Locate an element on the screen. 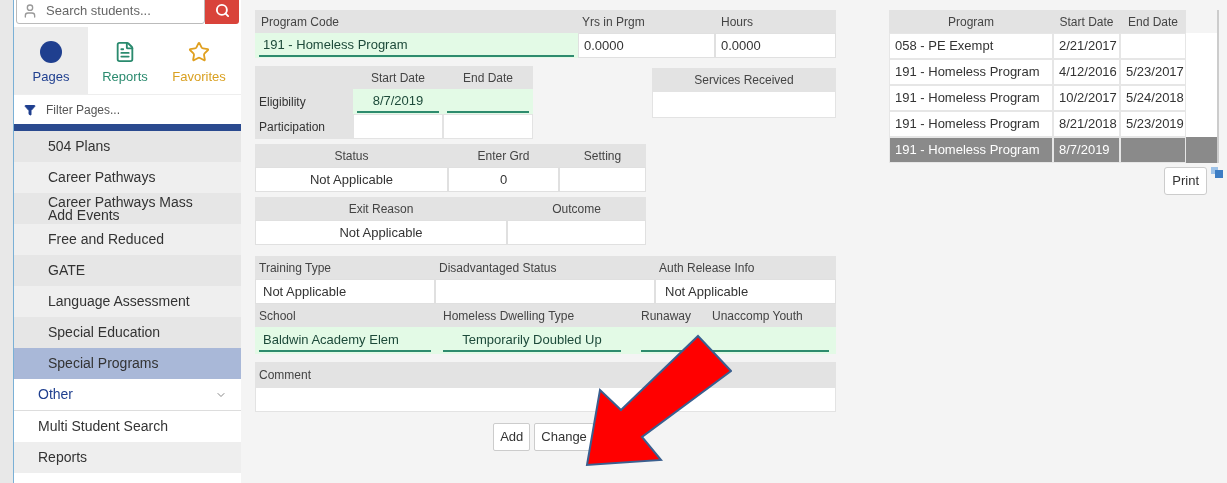 This screenshot has height=483, width=1227. table-cell: 5/23/2017 is located at coordinates (1153, 72).